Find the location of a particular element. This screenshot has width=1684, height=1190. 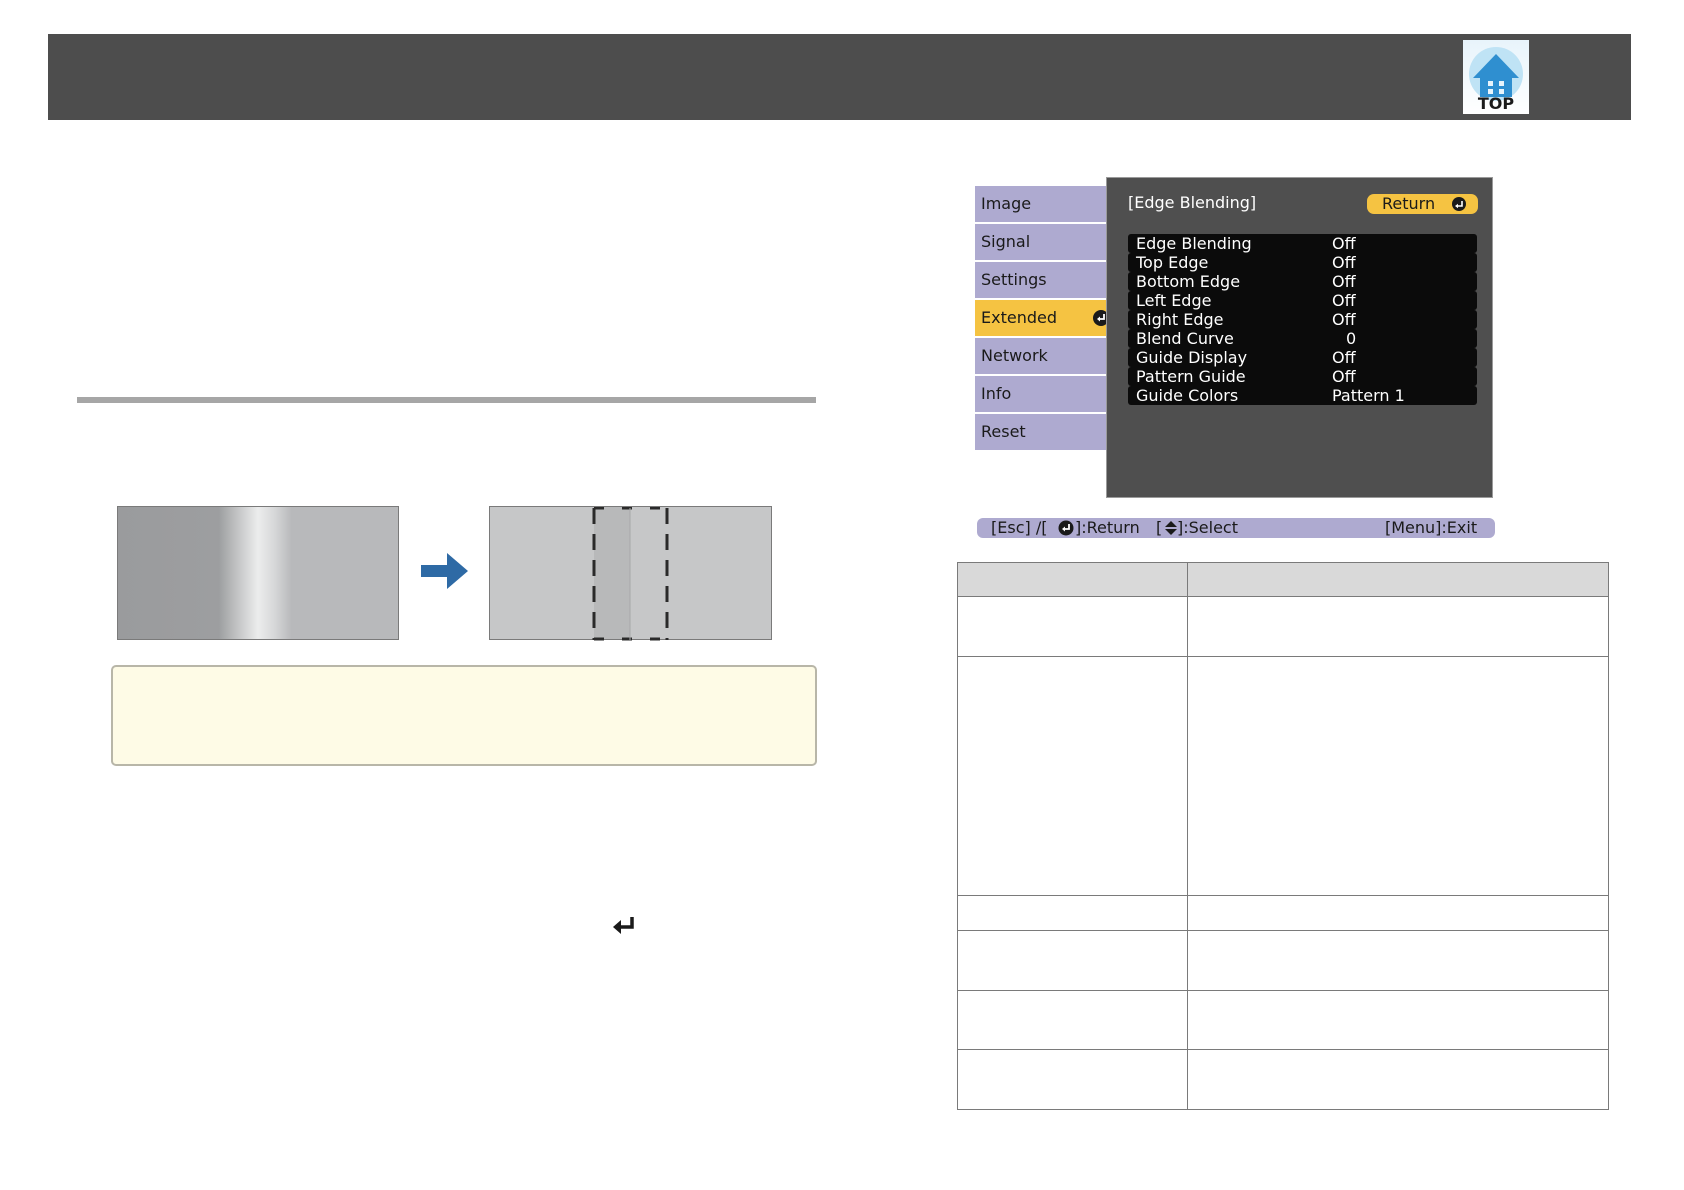

menu-row-blend-curve: Blend Curve 0 is located at coordinates (1302, 338).